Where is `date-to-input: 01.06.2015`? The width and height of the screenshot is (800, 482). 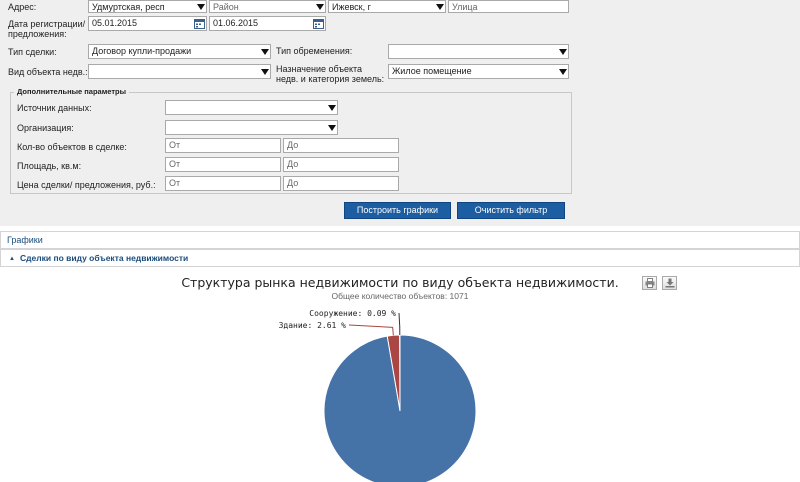 date-to-input: 01.06.2015 is located at coordinates (267, 23).